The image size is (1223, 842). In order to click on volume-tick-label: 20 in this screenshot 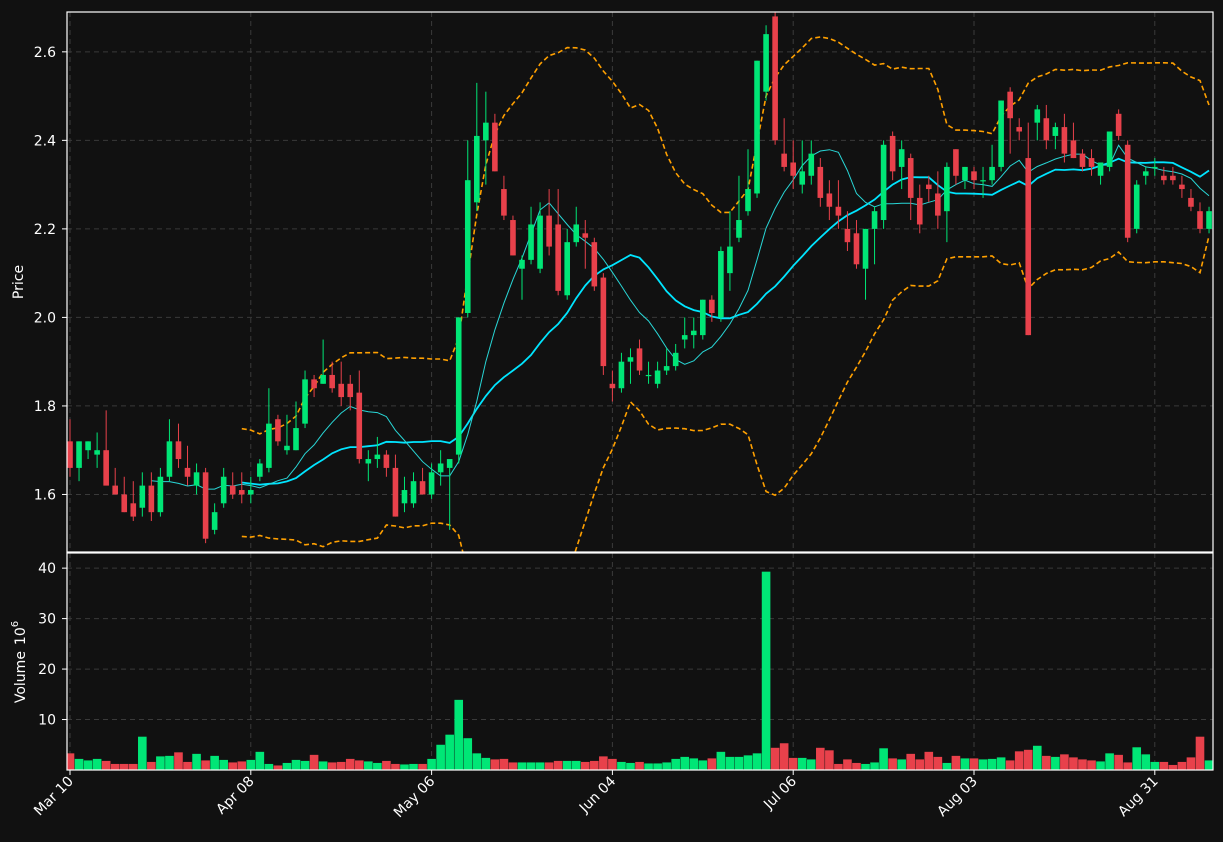, I will do `click(47, 670)`.